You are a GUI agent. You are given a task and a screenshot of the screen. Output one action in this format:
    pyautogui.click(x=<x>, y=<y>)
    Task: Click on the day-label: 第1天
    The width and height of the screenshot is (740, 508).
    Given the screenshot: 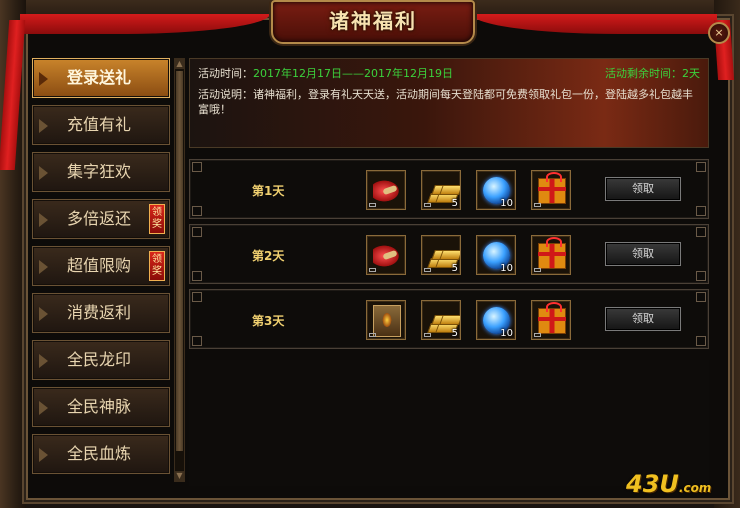 What is the action you would take?
    pyautogui.click(x=268, y=191)
    